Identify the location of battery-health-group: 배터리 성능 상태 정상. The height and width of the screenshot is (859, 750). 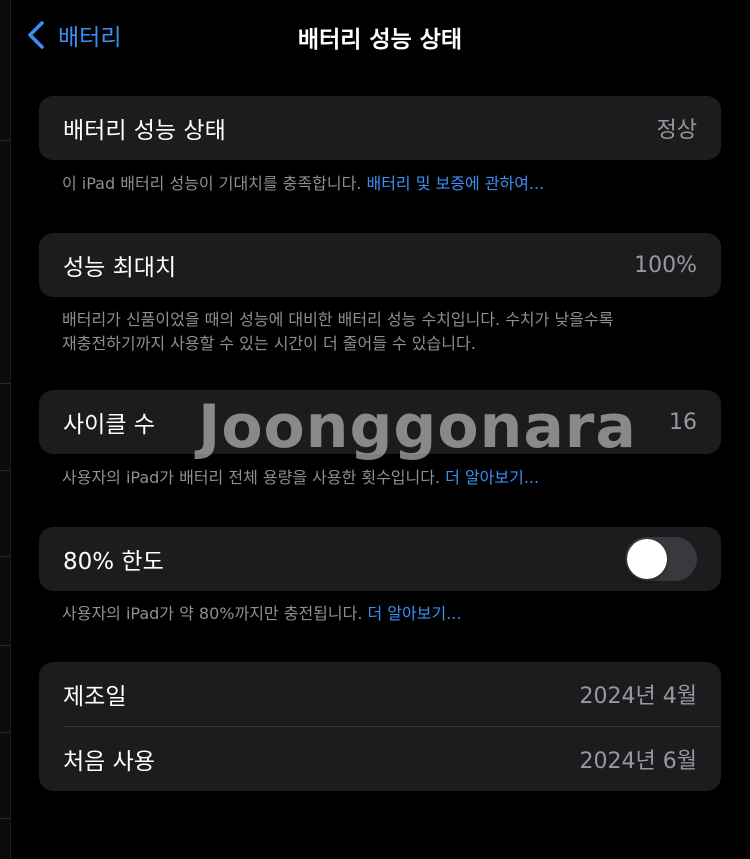
(380, 128).